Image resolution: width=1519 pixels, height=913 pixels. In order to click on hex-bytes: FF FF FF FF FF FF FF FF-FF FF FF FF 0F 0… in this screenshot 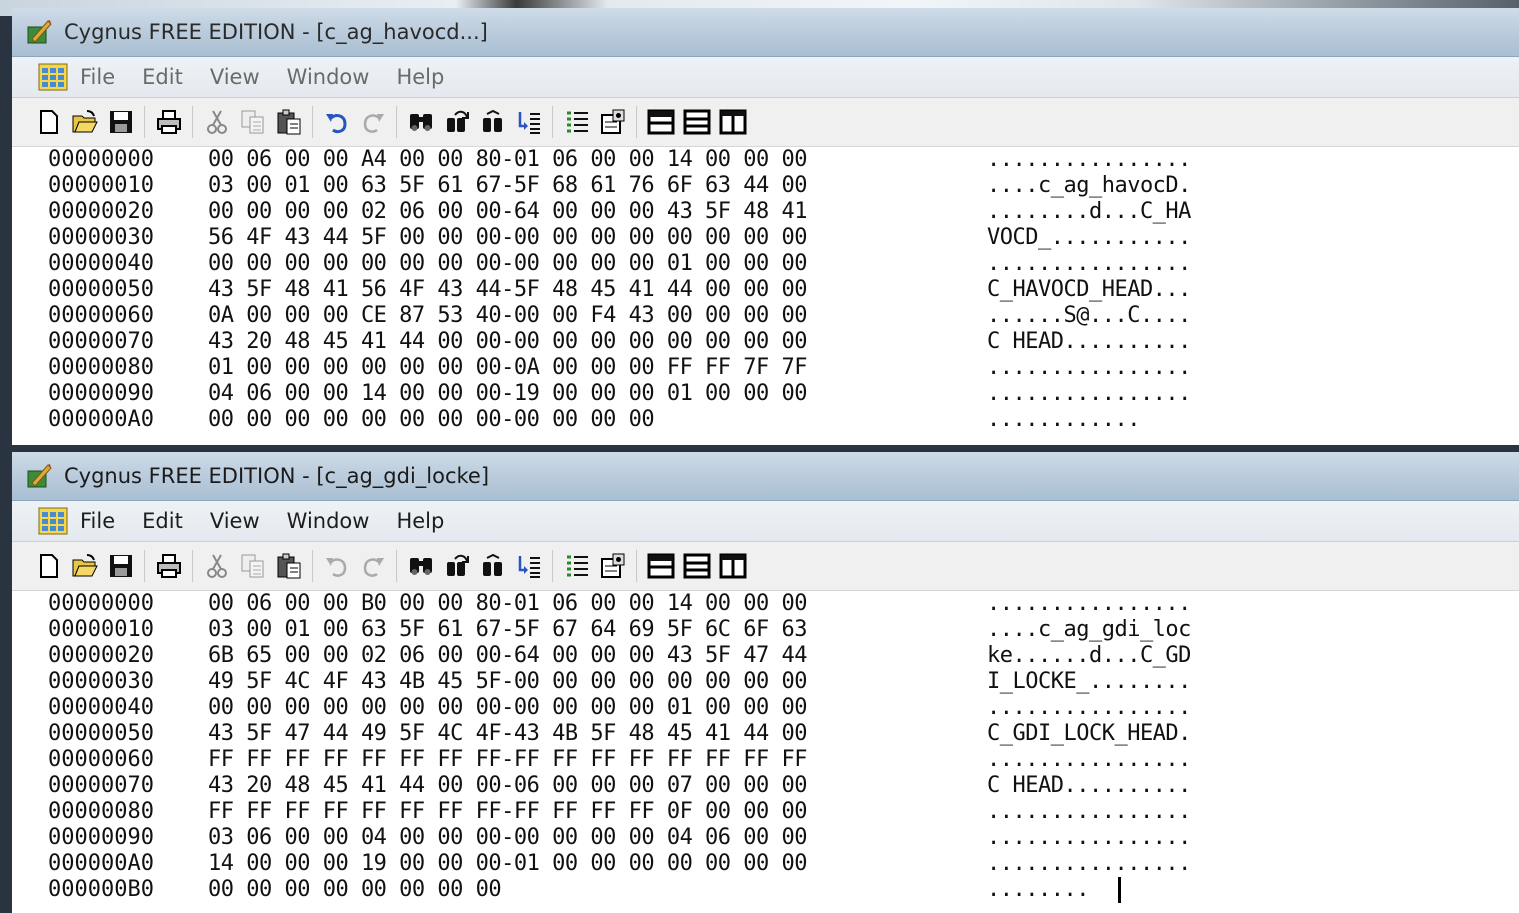, I will do `click(508, 812)`.